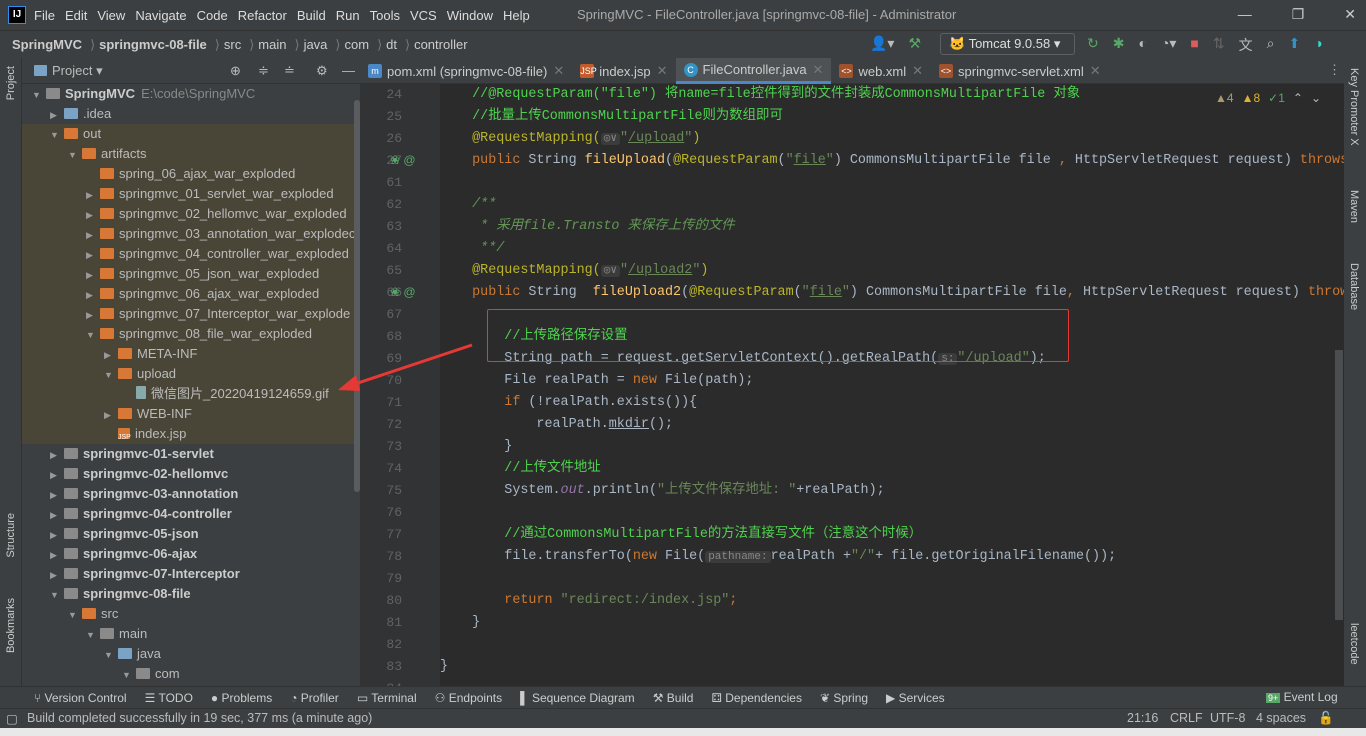  Describe the element at coordinates (1227, 718) in the screenshot. I see `file-encoding: UTF-8` at that location.